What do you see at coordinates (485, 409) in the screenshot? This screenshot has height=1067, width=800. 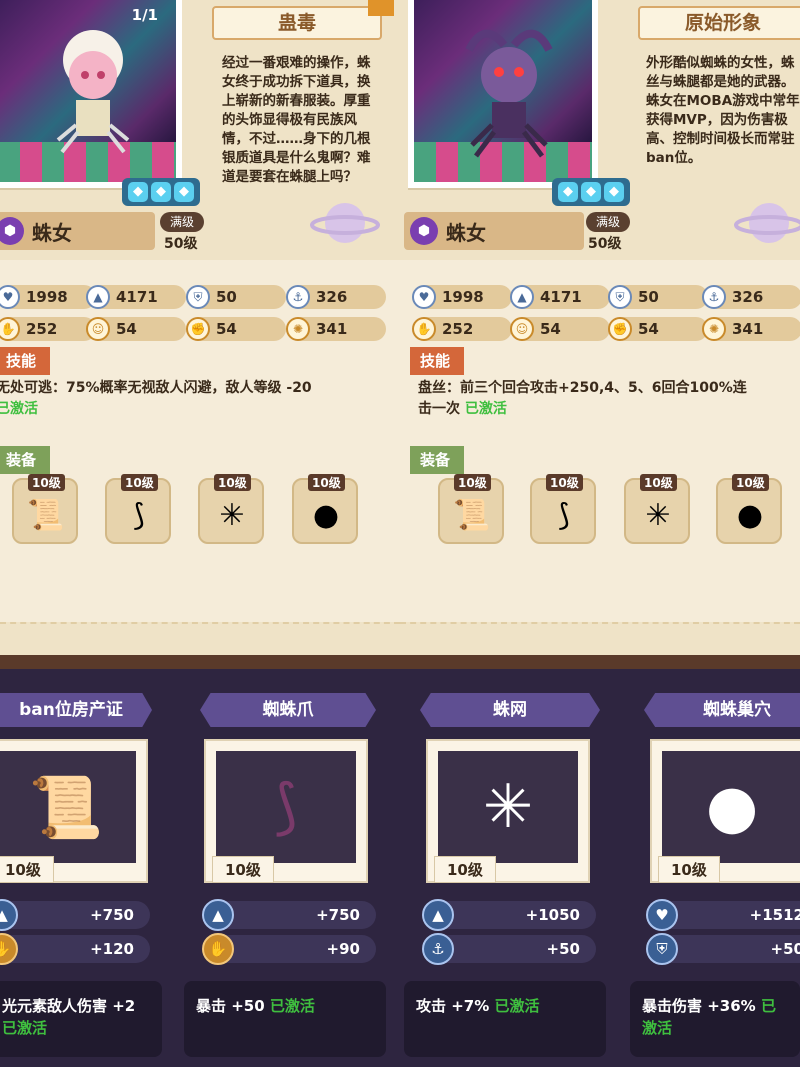 I see `skill-active-label: 已激活` at bounding box center [485, 409].